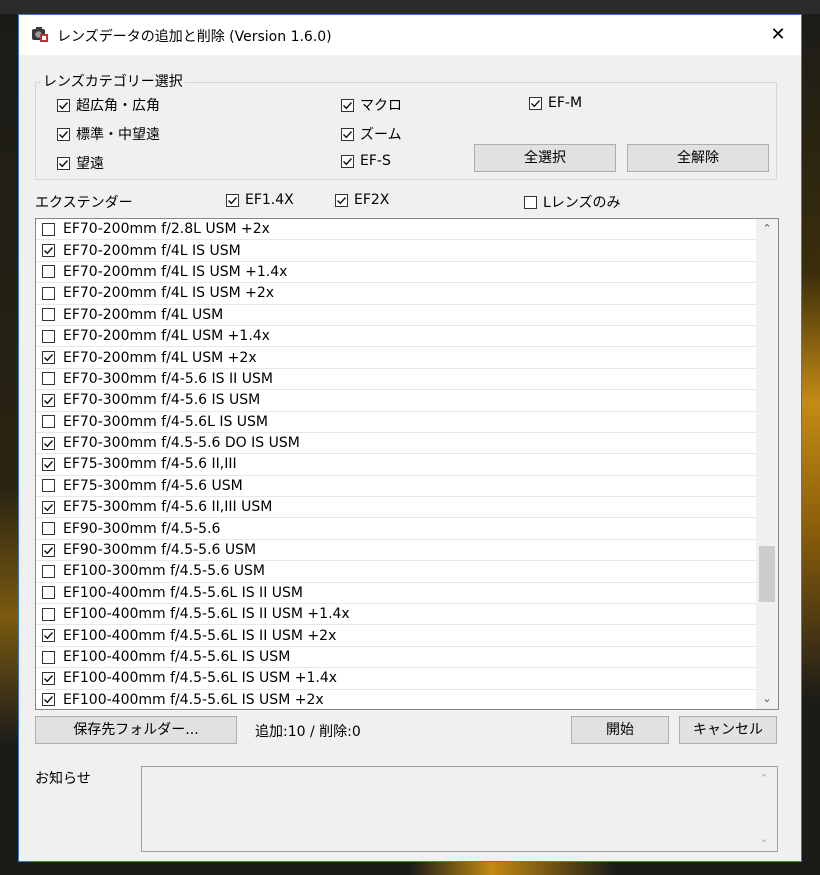 This screenshot has height=875, width=820. What do you see at coordinates (767, 229) in the screenshot?
I see `scroll-up-icon: ⌃` at bounding box center [767, 229].